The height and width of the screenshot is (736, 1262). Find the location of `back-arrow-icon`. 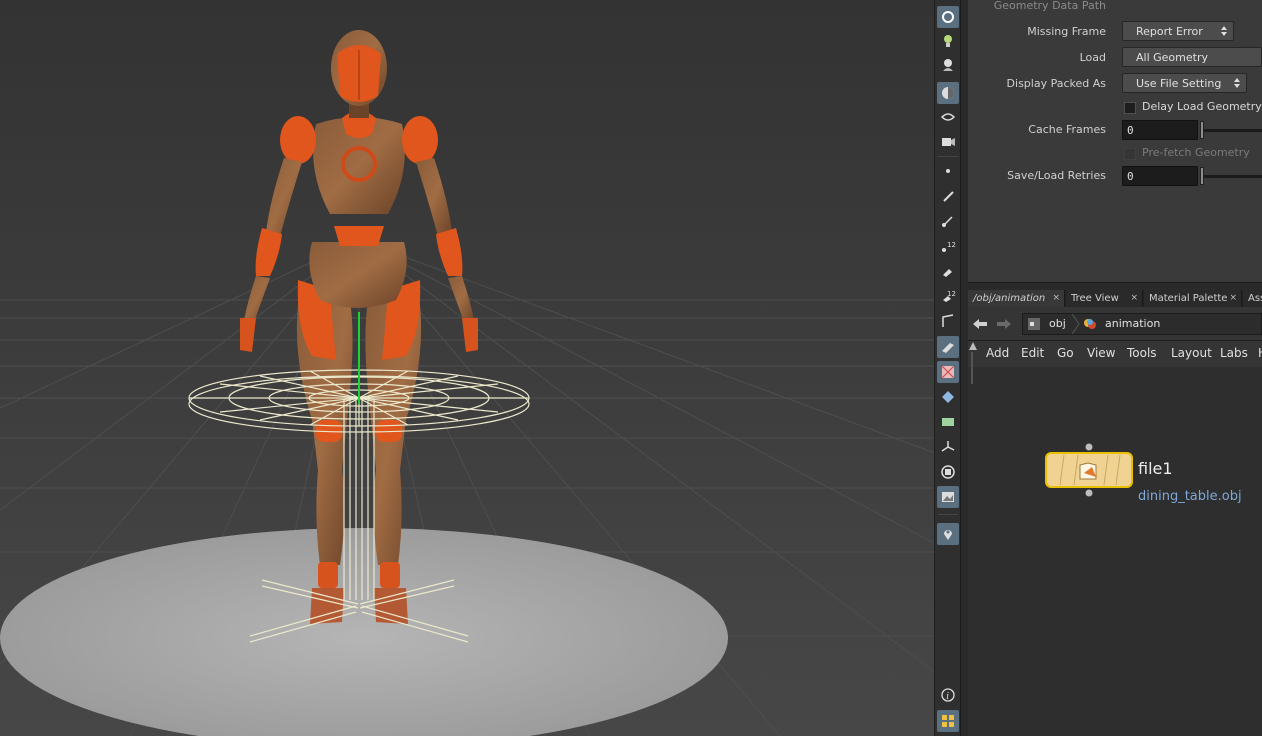

back-arrow-icon is located at coordinates (980, 324).